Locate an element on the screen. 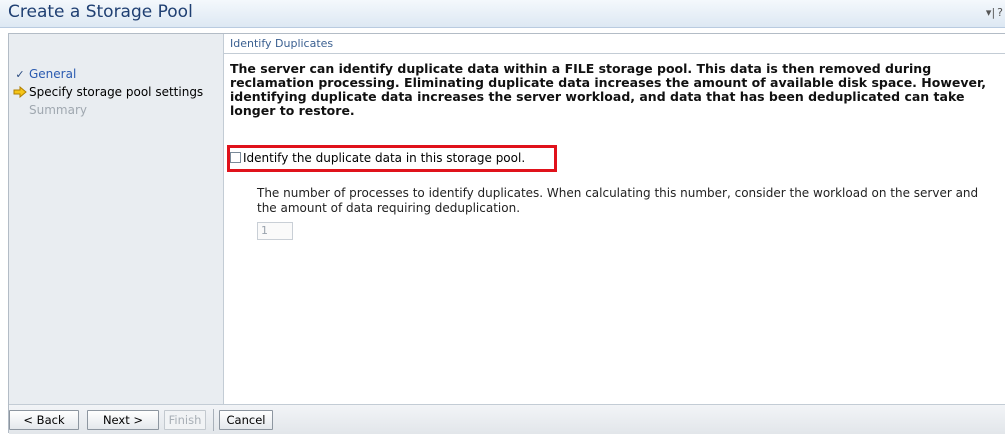 The height and width of the screenshot is (440, 1005). minimize-icon: ▾| is located at coordinates (990, 12).